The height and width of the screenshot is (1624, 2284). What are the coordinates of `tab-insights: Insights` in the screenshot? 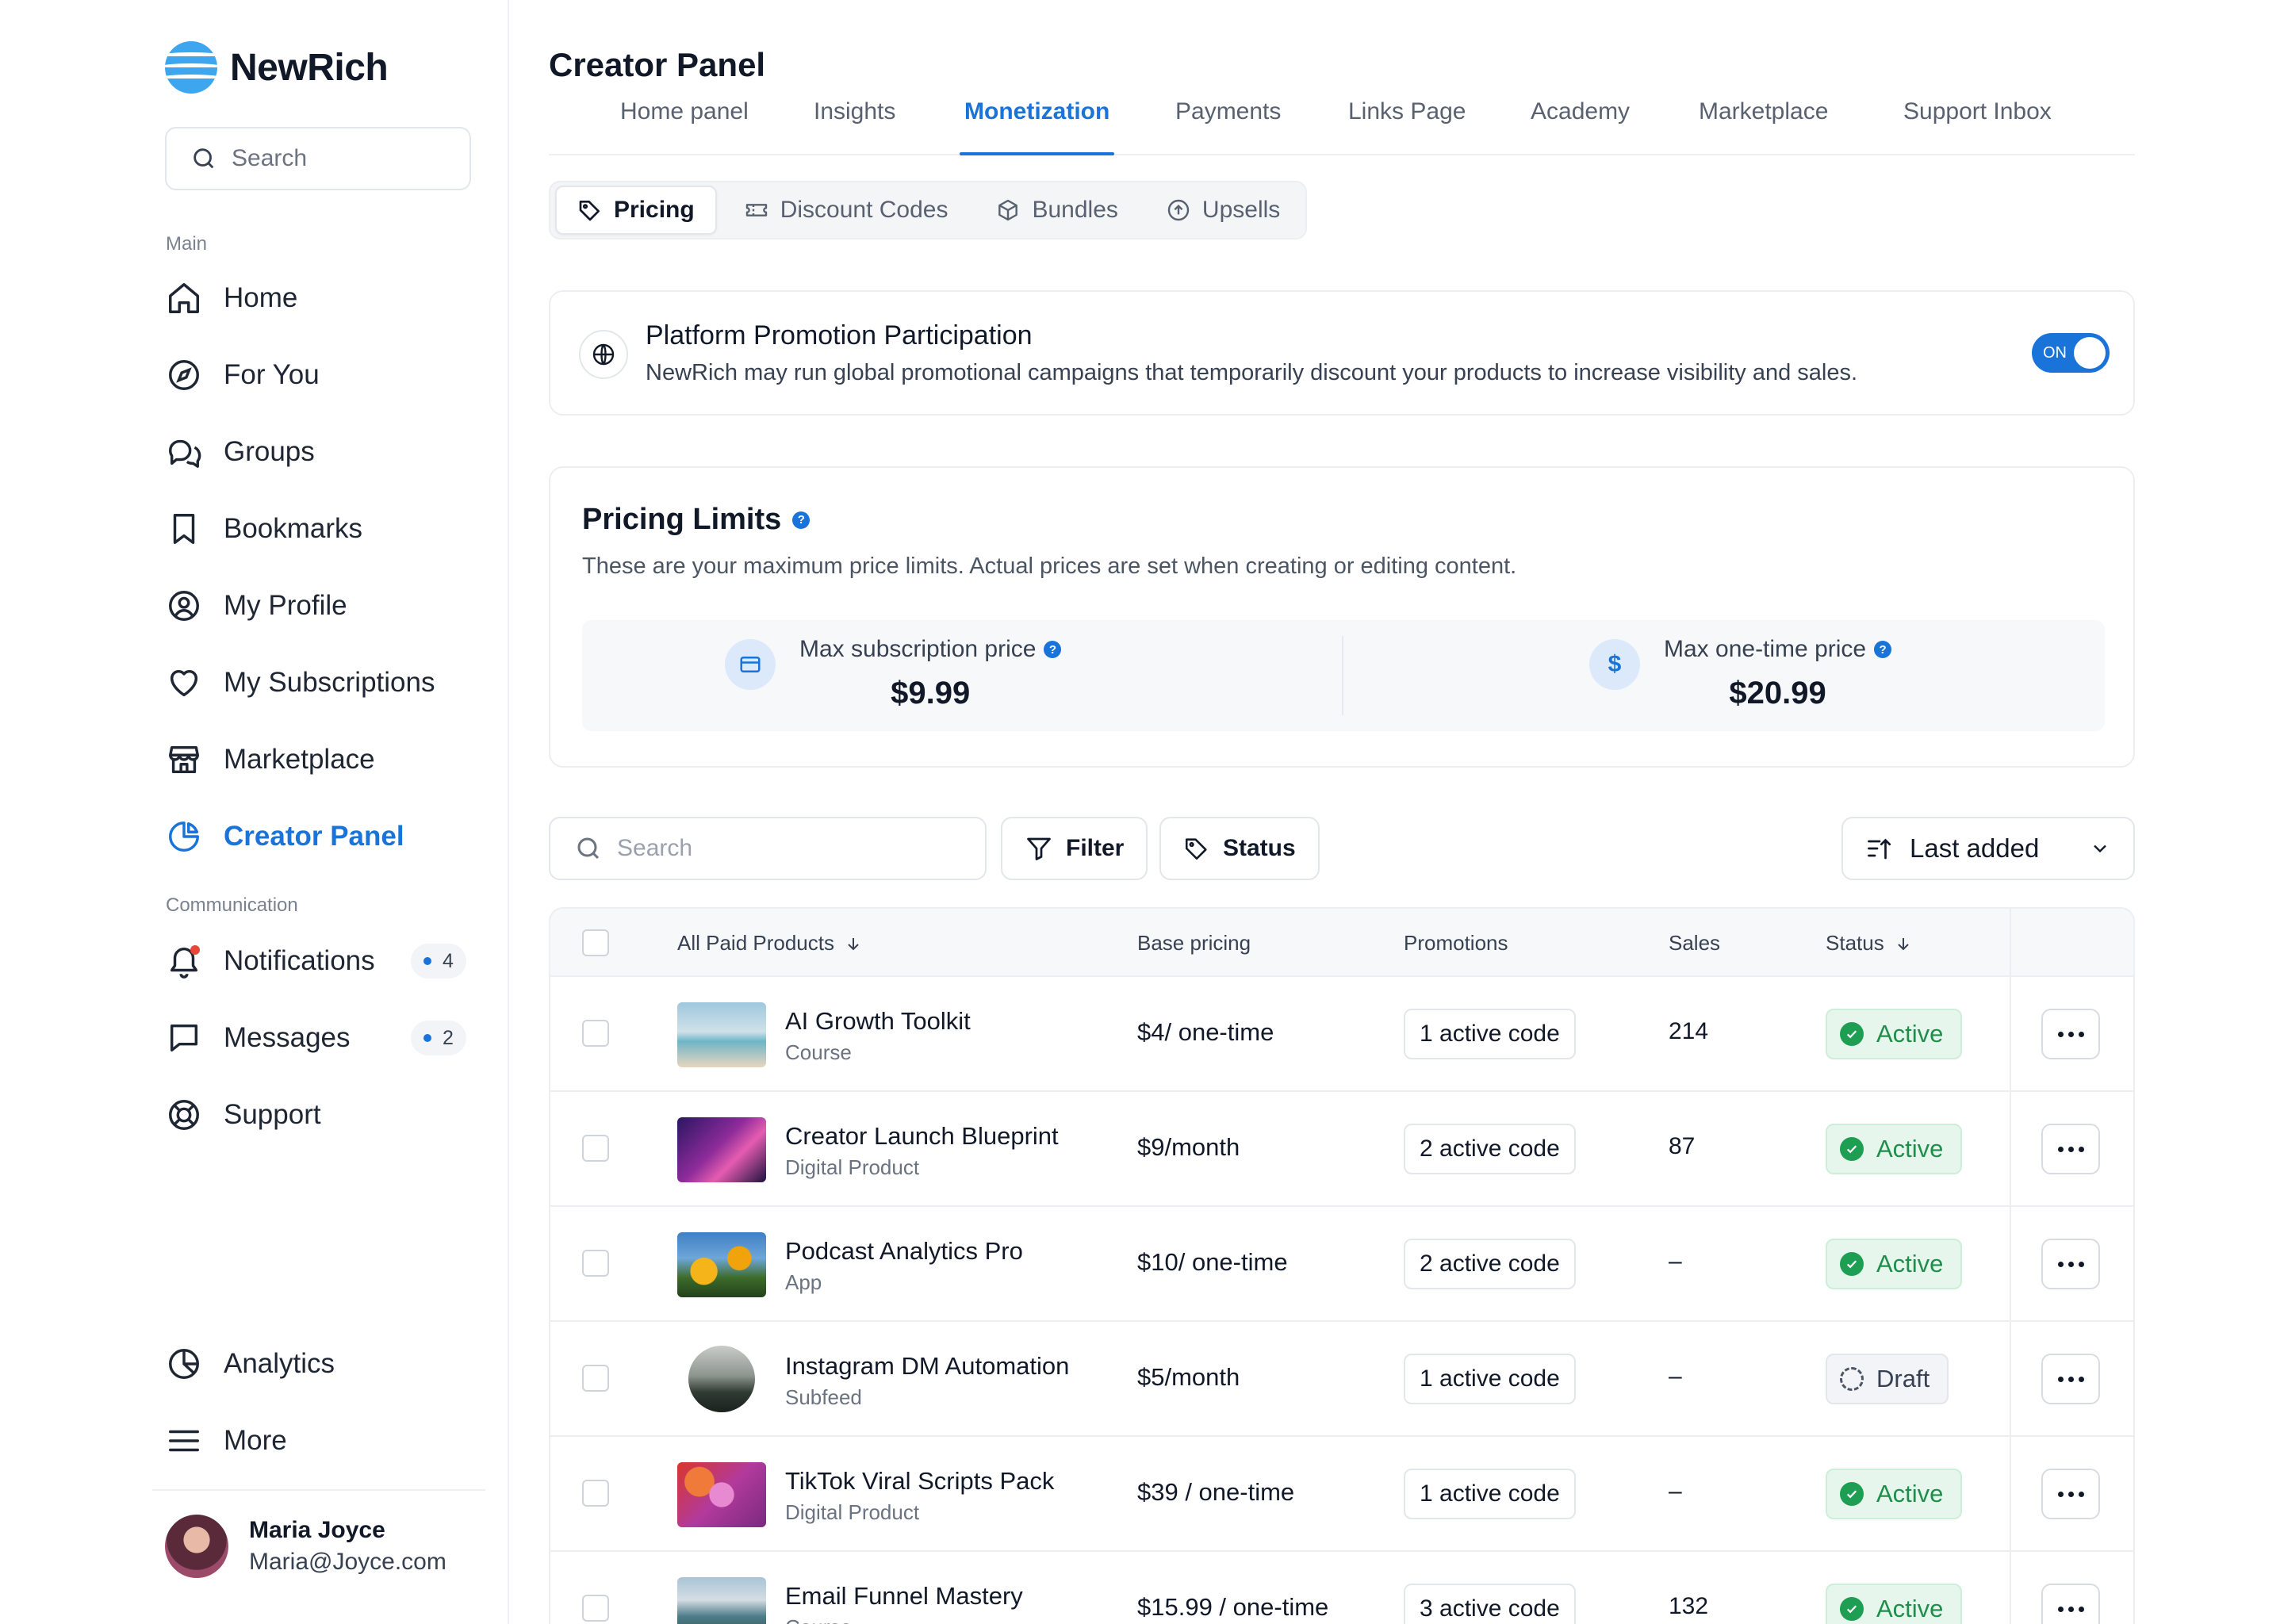 It's located at (854, 126).